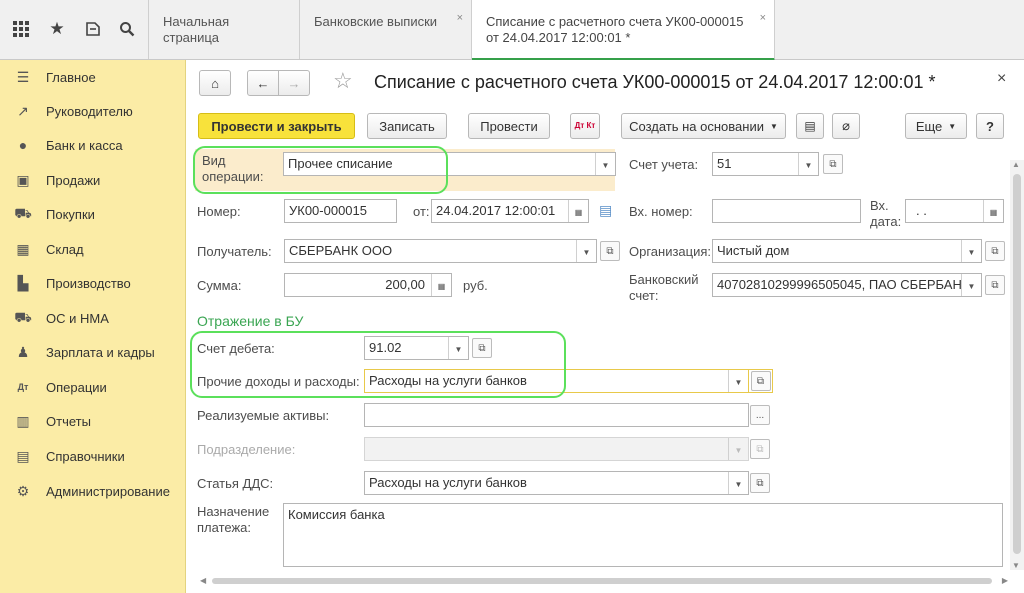 Image resolution: width=1024 pixels, height=593 pixels. What do you see at coordinates (847, 251) in the screenshot?
I see `organization-select: Чистый дом ▼` at bounding box center [847, 251].